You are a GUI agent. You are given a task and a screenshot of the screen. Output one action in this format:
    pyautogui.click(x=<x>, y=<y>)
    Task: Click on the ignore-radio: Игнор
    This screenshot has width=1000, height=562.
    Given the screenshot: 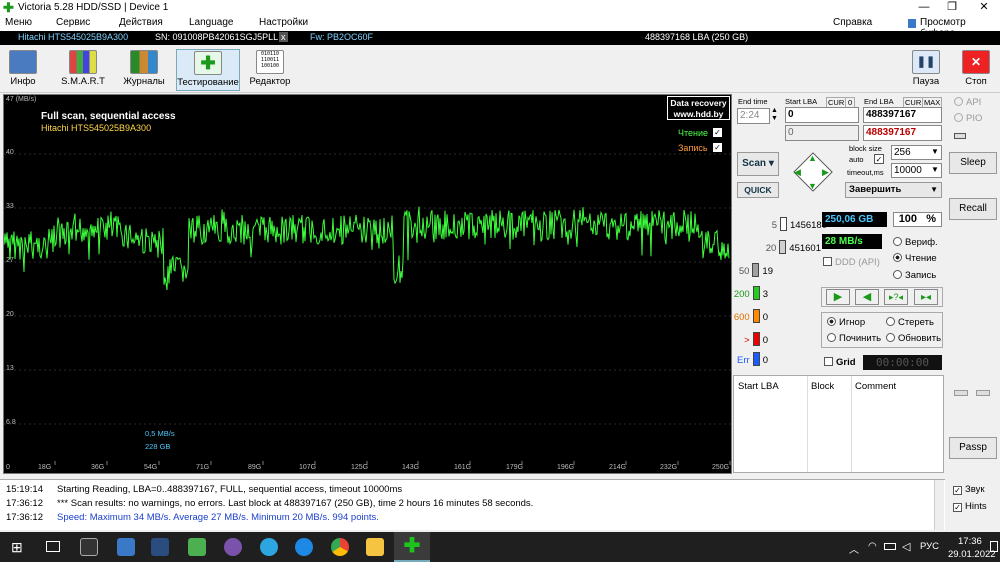 What is the action you would take?
    pyautogui.click(x=846, y=322)
    